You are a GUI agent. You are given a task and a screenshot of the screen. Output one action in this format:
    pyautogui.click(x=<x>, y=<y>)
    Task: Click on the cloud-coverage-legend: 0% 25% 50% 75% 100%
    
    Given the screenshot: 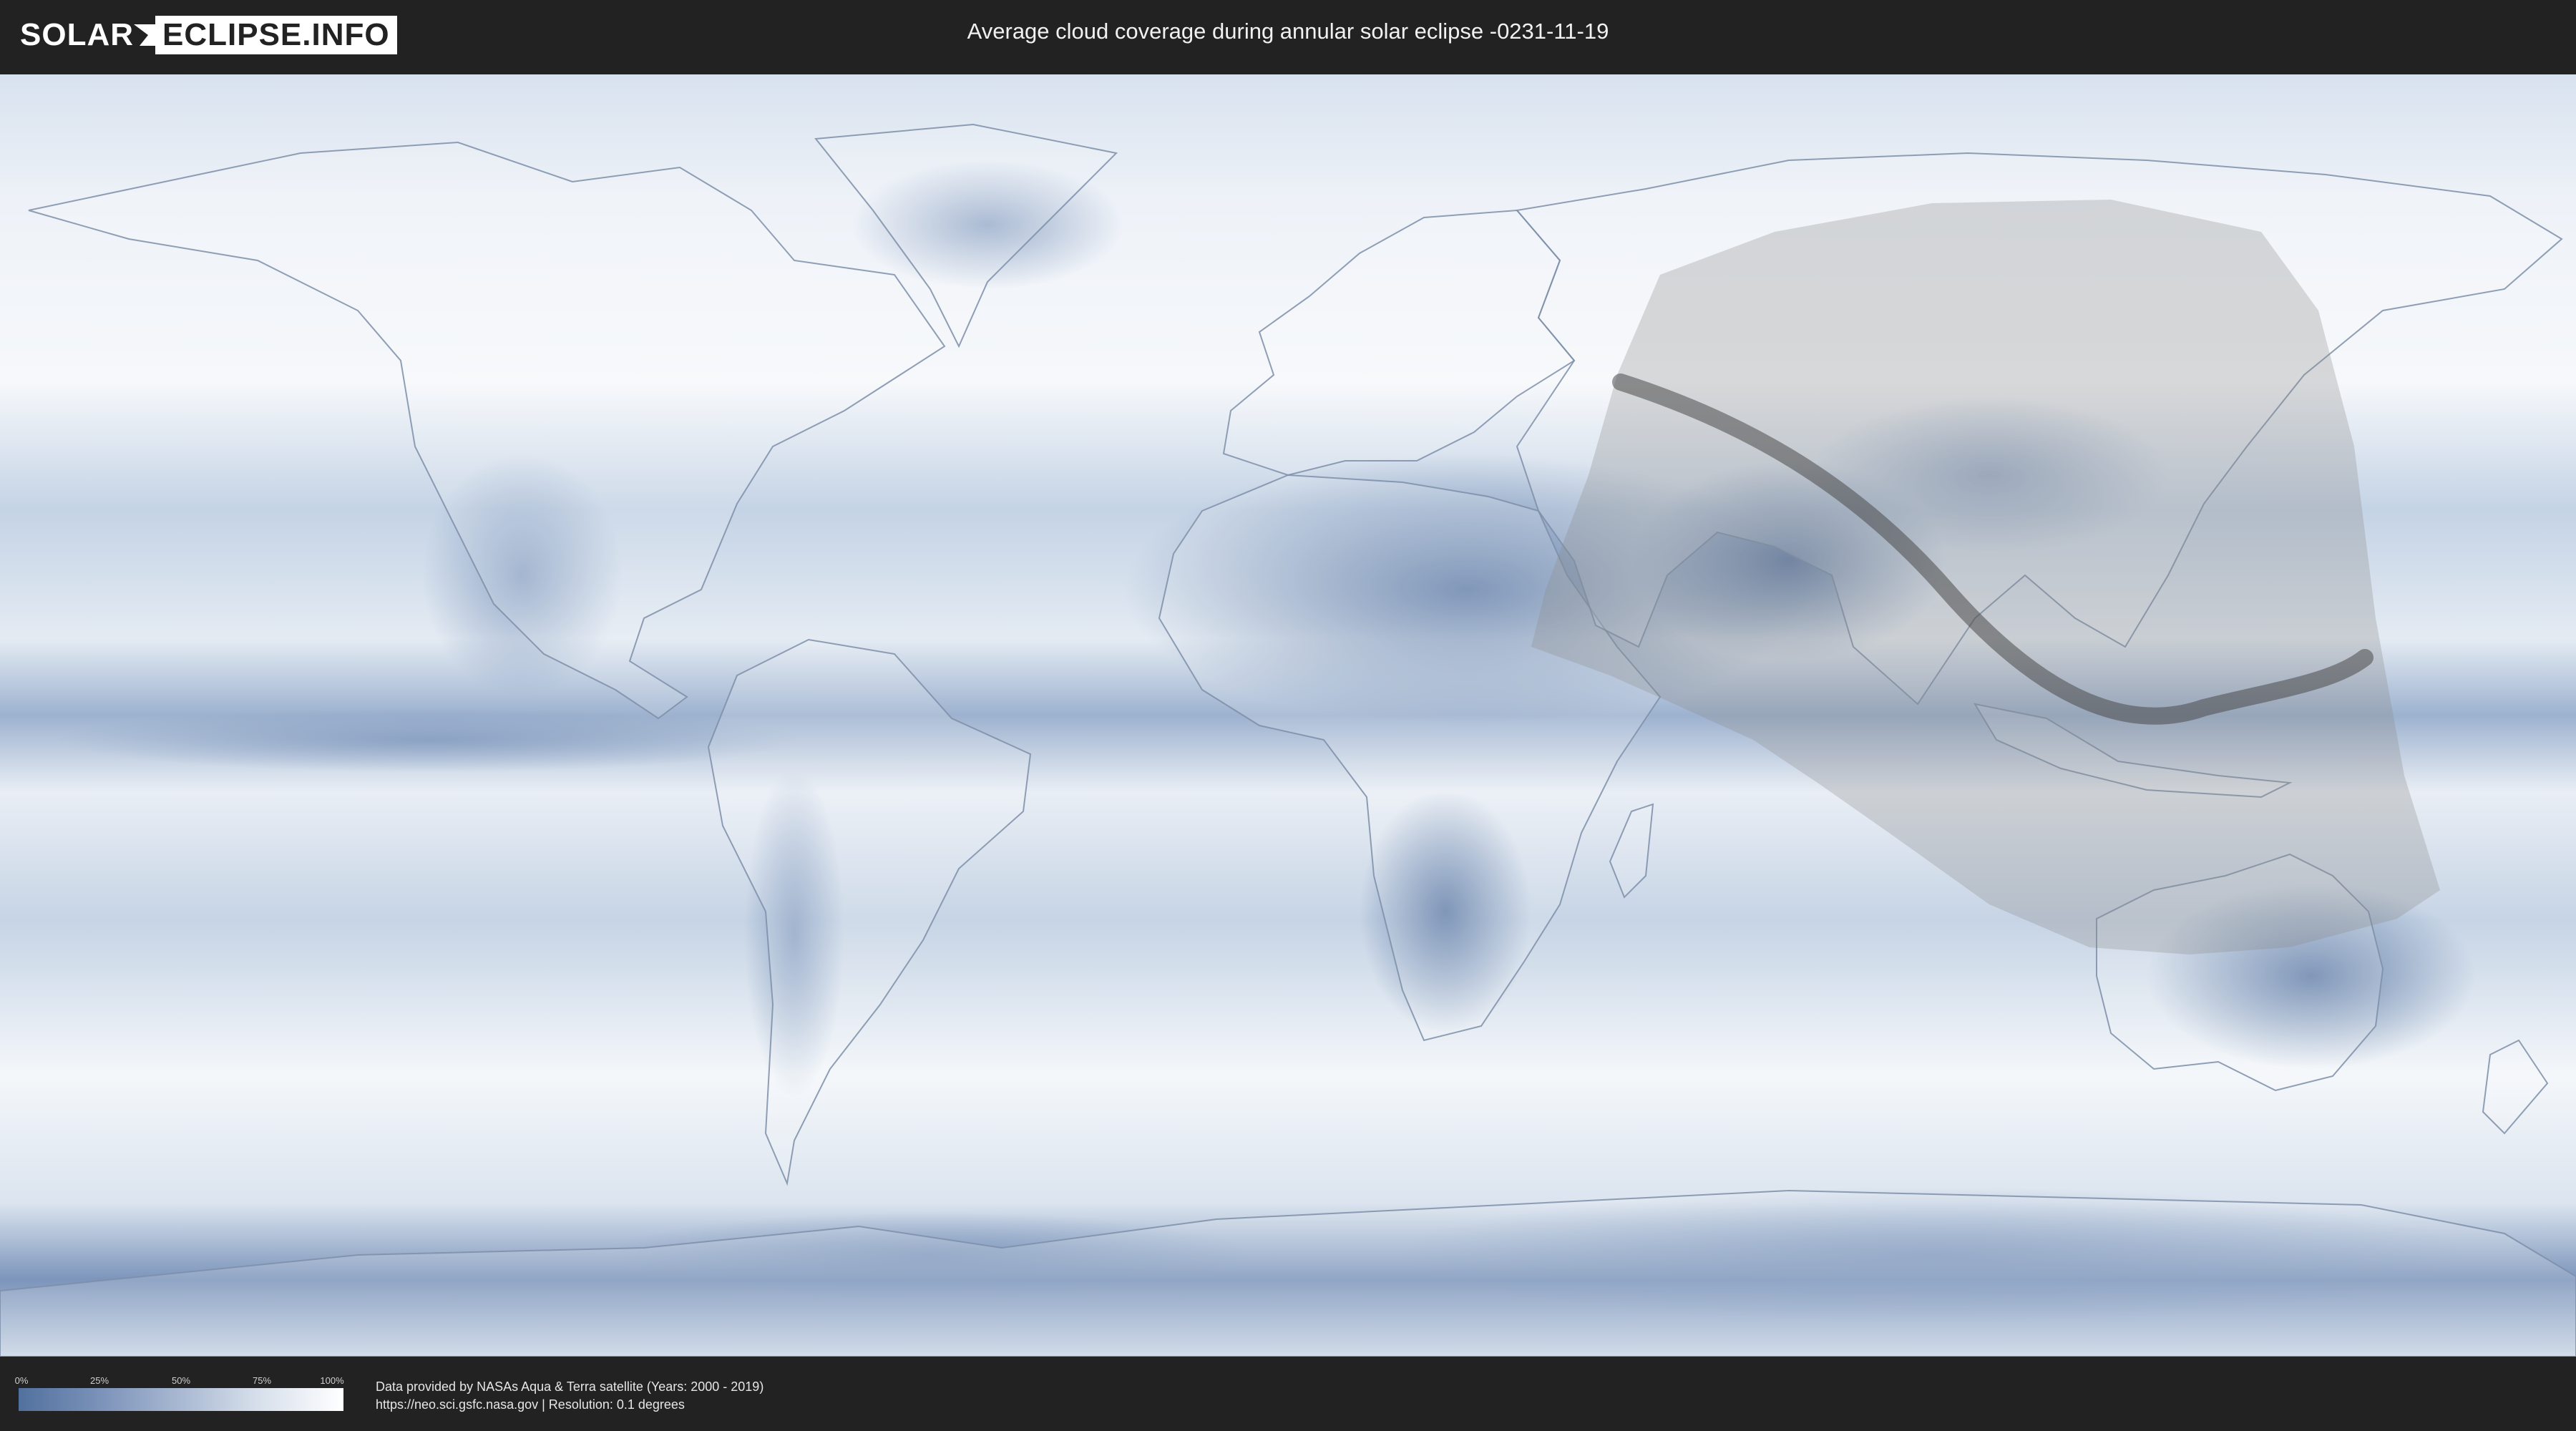 What is the action you would take?
    pyautogui.click(x=179, y=1393)
    